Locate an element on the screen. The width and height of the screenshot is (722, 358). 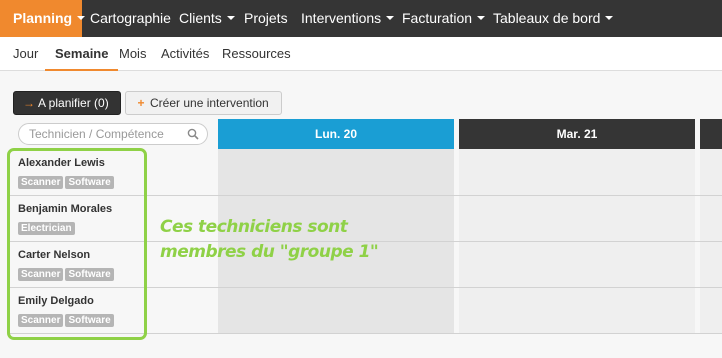
nav-clients: Clients is located at coordinates (207, 18).